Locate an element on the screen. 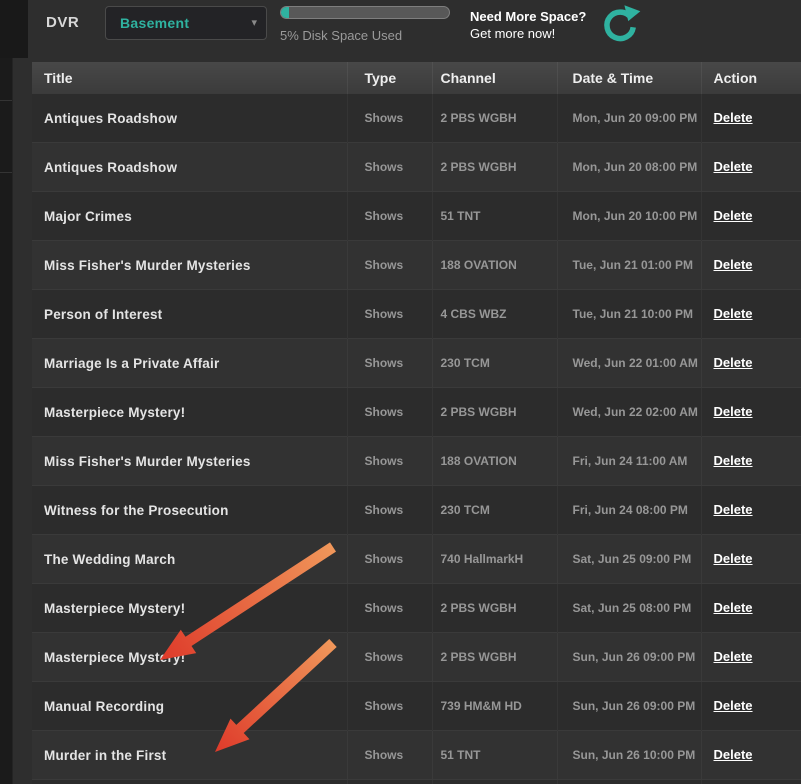 The image size is (801, 784). recording-datetime: Tue, Jun 21 10:00 PM is located at coordinates (628, 314).